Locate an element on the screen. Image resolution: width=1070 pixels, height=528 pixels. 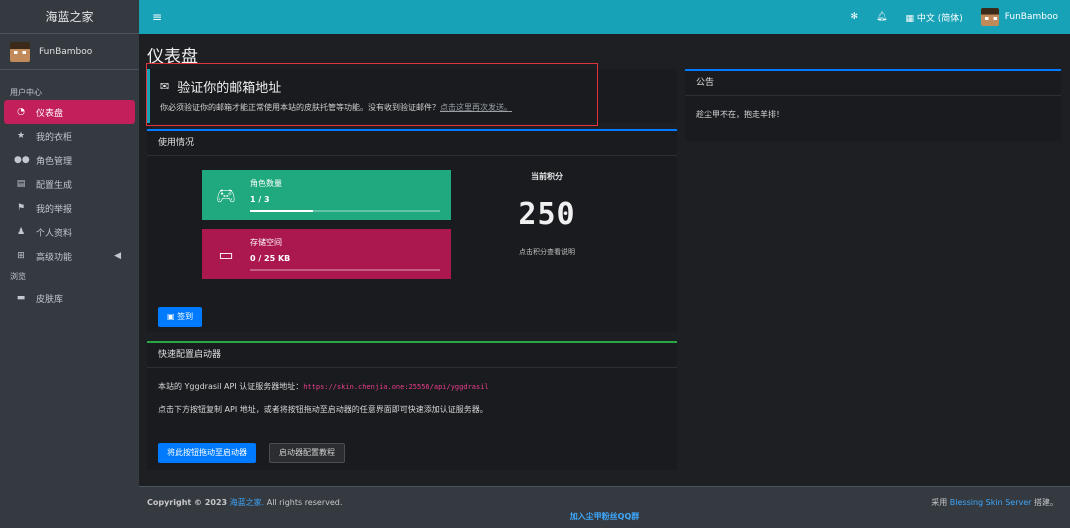
sidebar-item-label: 我的衣柜 is located at coordinates (54, 137).